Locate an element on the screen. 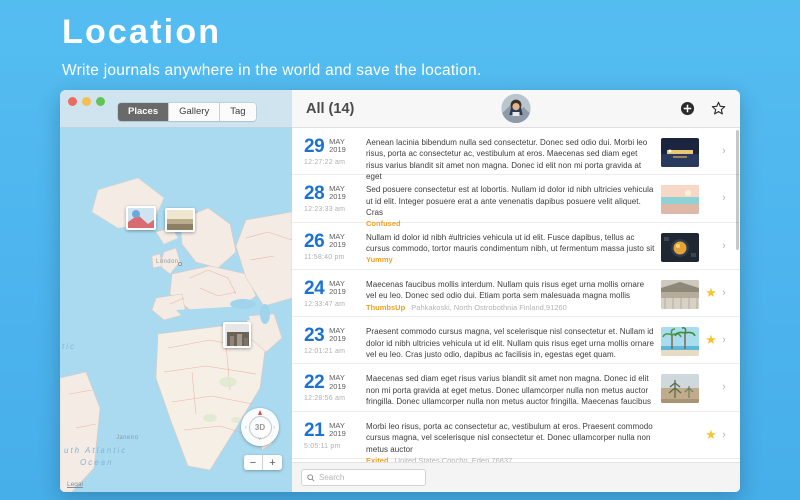 Image resolution: width=800 pixels, height=500 pixels. entry-date: 22 MAY 2019 12:28:56 am is located at coordinates (335, 387).